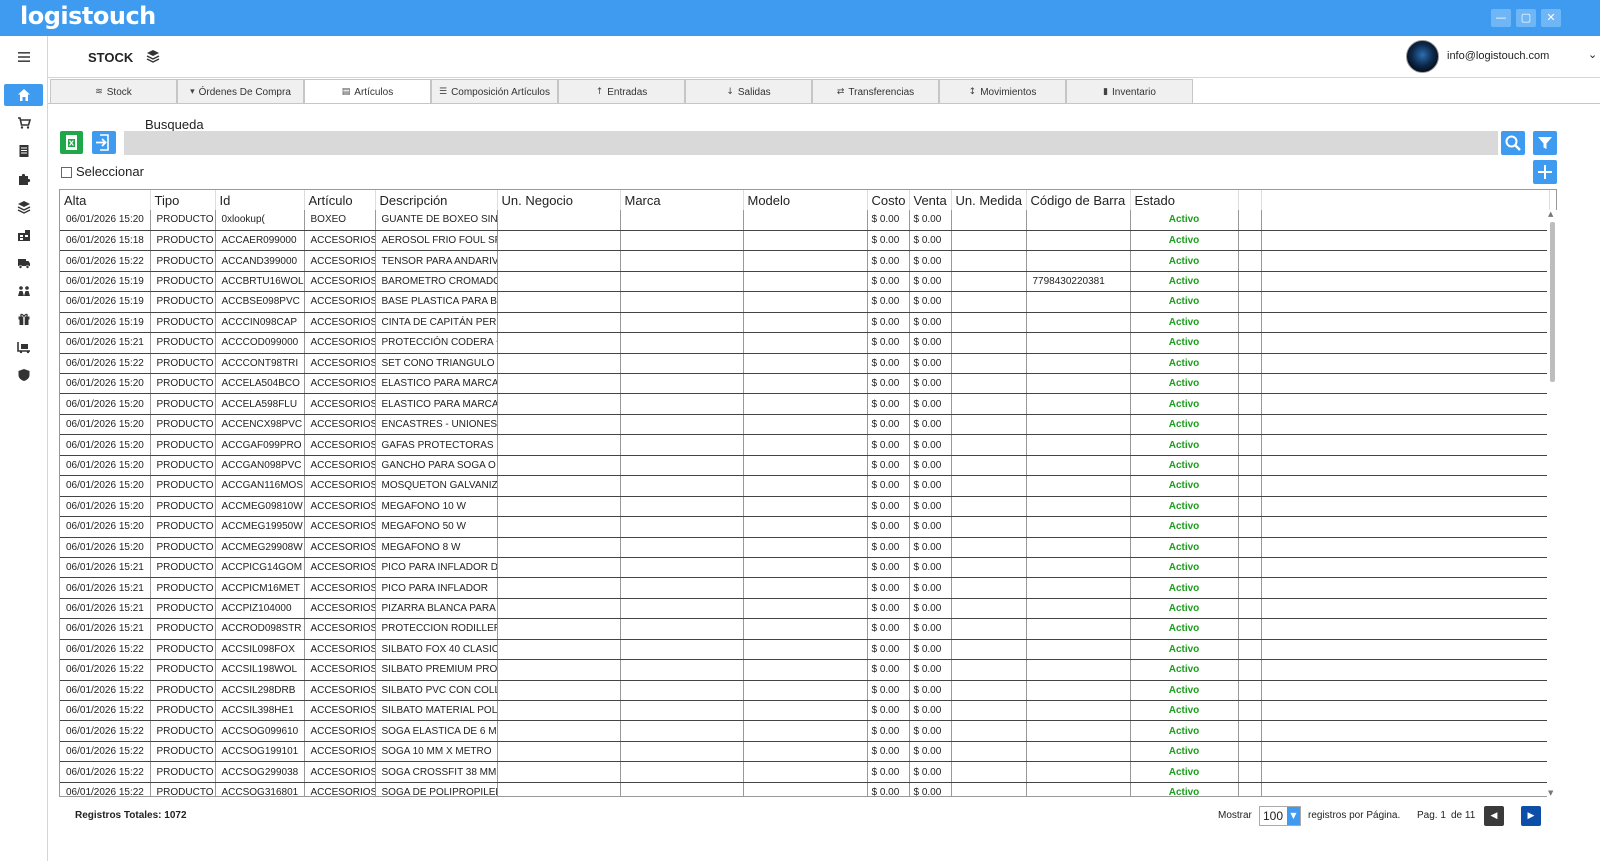 The width and height of the screenshot is (1600, 861). I want to click on cell-articulo: ACCESORIOS, so click(340, 527).